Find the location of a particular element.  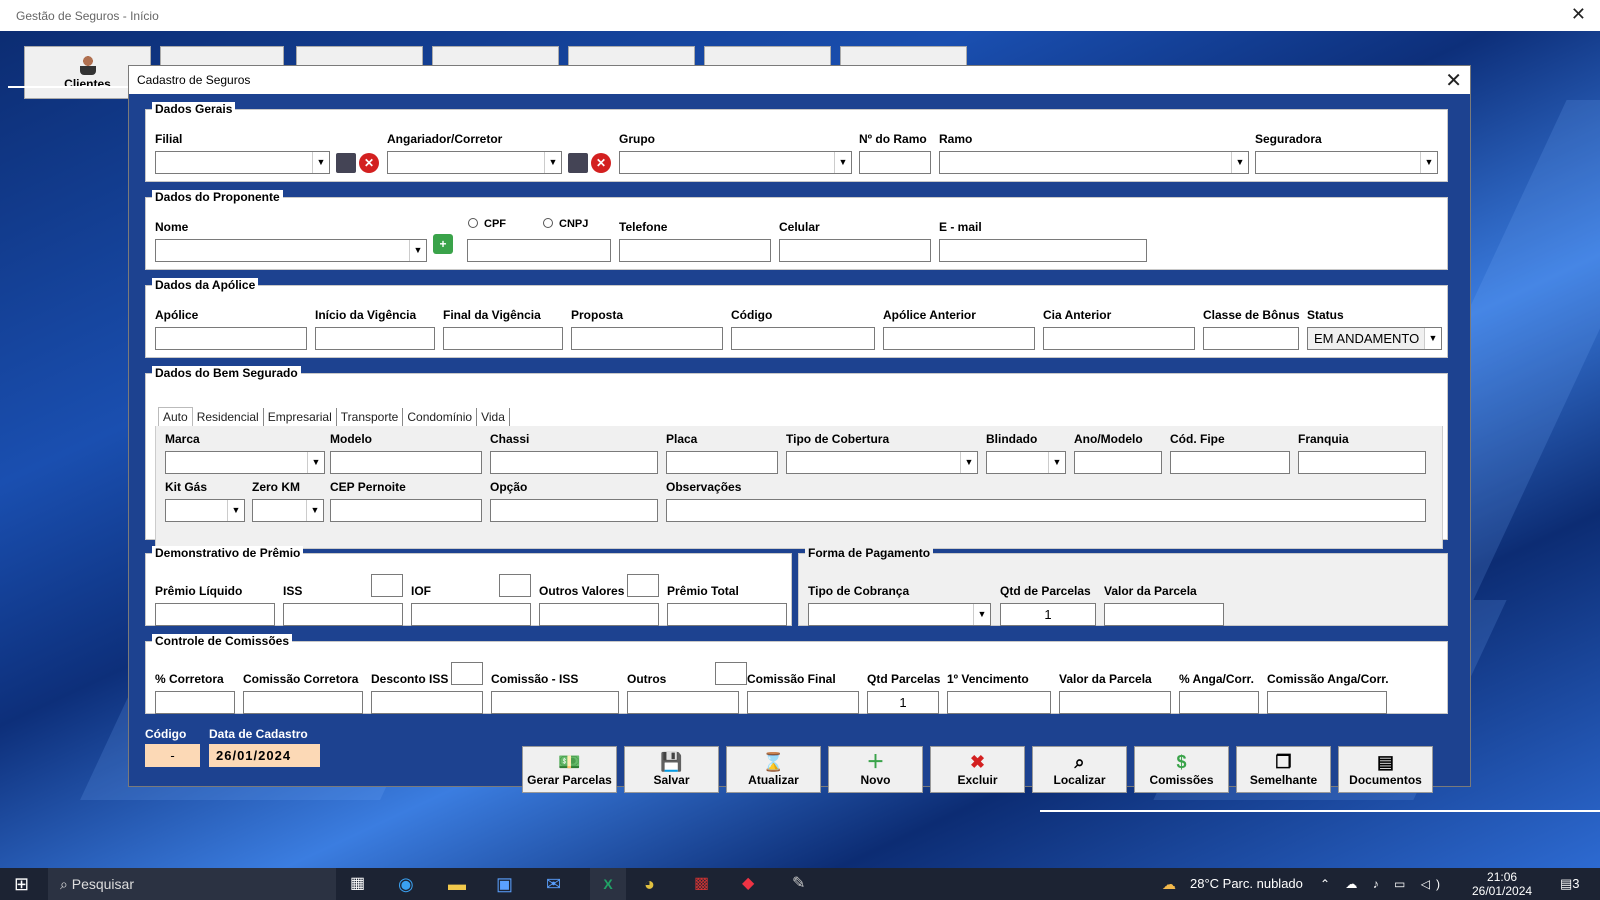

weather-text: 28°C Parc. nublado is located at coordinates (1246, 884).